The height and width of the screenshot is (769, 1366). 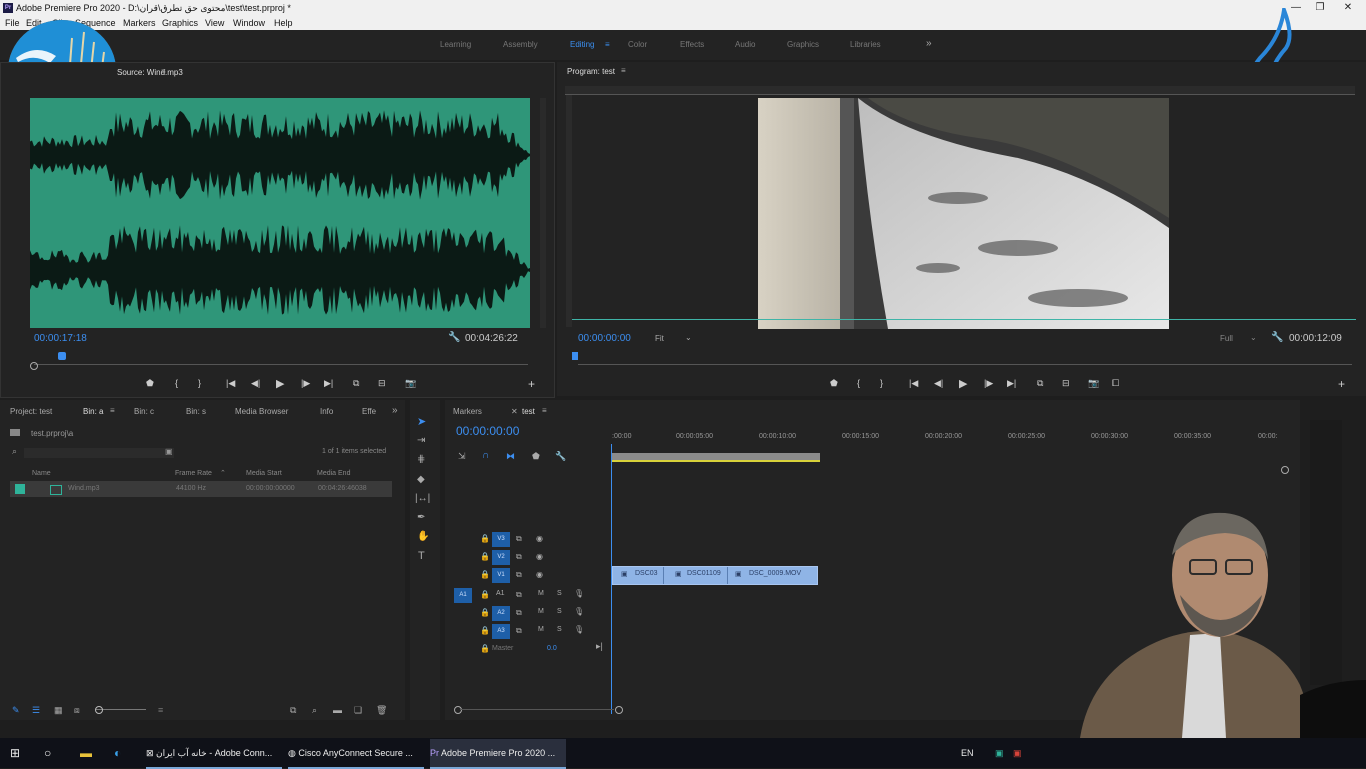 I want to click on track-a1: A1, so click(x=500, y=593).